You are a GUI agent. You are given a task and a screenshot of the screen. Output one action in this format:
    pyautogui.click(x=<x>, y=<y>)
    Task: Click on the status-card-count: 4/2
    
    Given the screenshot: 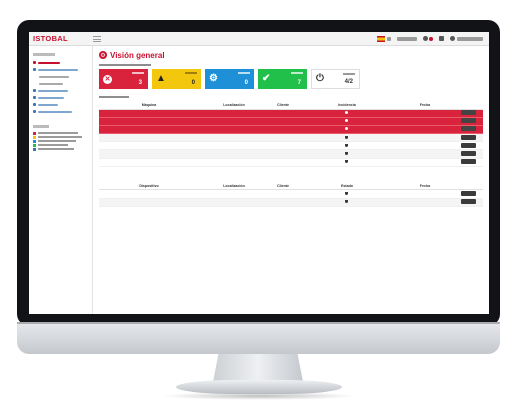 What is the action you would take?
    pyautogui.click(x=348, y=82)
    